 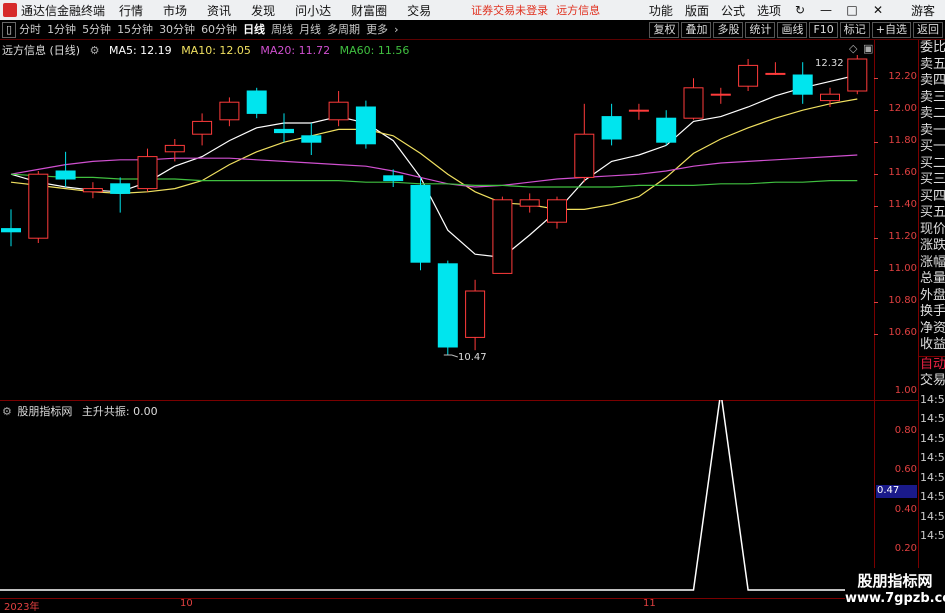 What do you see at coordinates (826, 10) in the screenshot?
I see `minimize-icon: —` at bounding box center [826, 10].